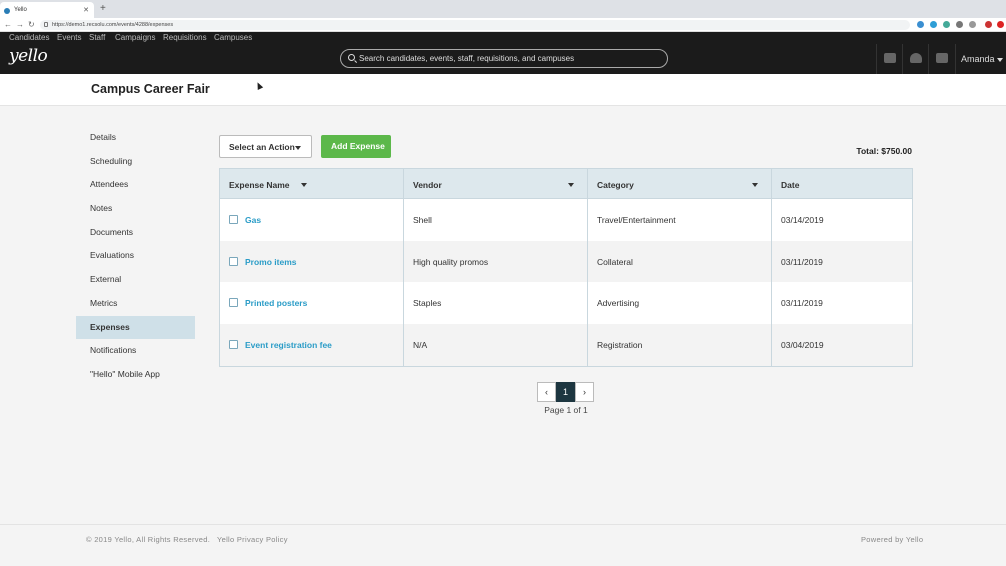 Image resolution: width=1006 pixels, height=566 pixels. Describe the element at coordinates (28, 56) in the screenshot. I see `yello-logo: yello` at that location.